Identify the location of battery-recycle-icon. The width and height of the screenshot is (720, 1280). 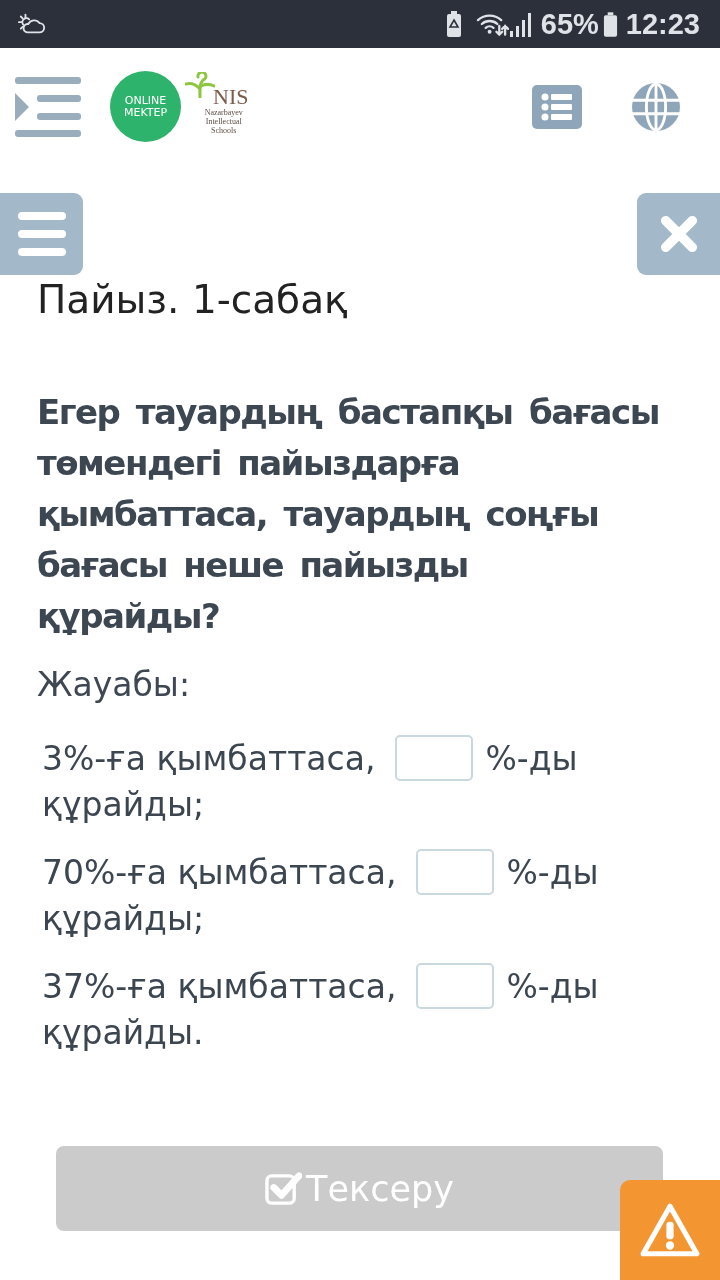
(453, 24).